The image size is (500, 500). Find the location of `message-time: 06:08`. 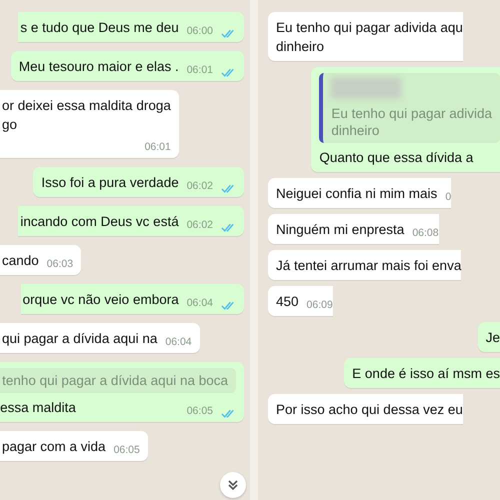

message-time: 06:08 is located at coordinates (425, 233).